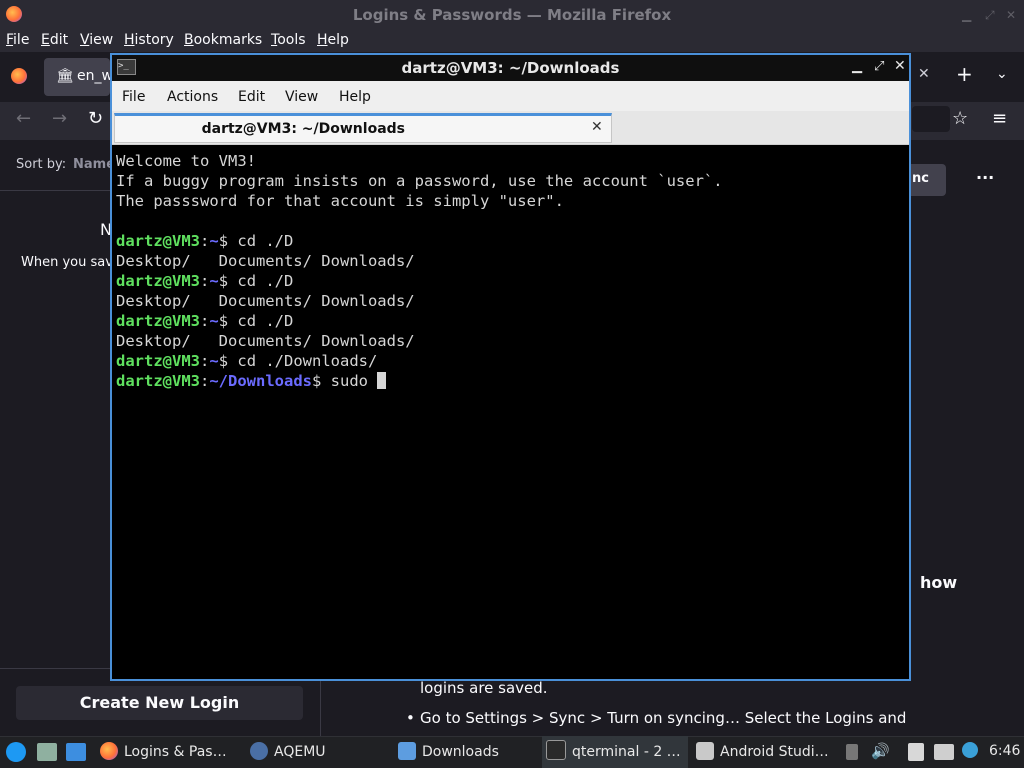  What do you see at coordinates (944, 752) in the screenshot?
I see `network-icon` at bounding box center [944, 752].